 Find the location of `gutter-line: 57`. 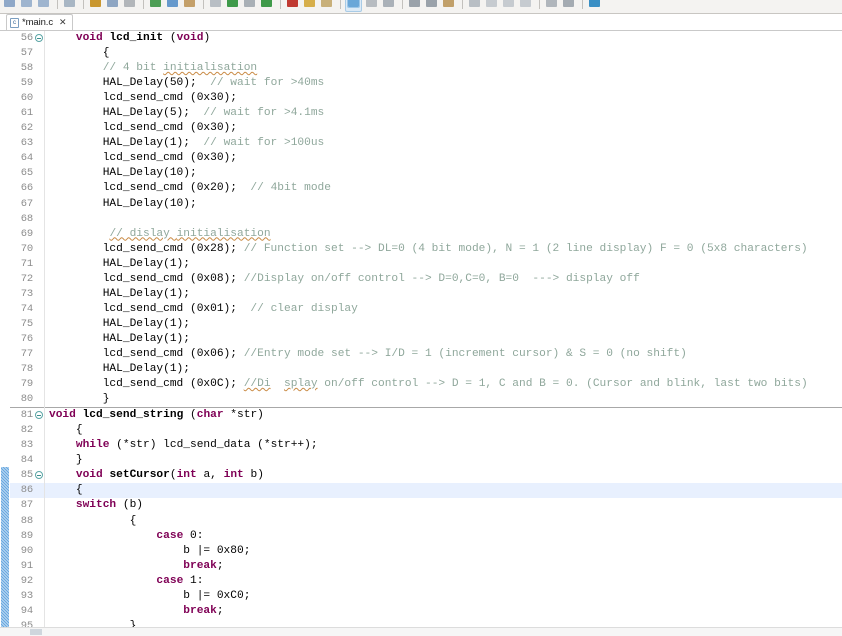

gutter-line: 57 is located at coordinates (27, 53).